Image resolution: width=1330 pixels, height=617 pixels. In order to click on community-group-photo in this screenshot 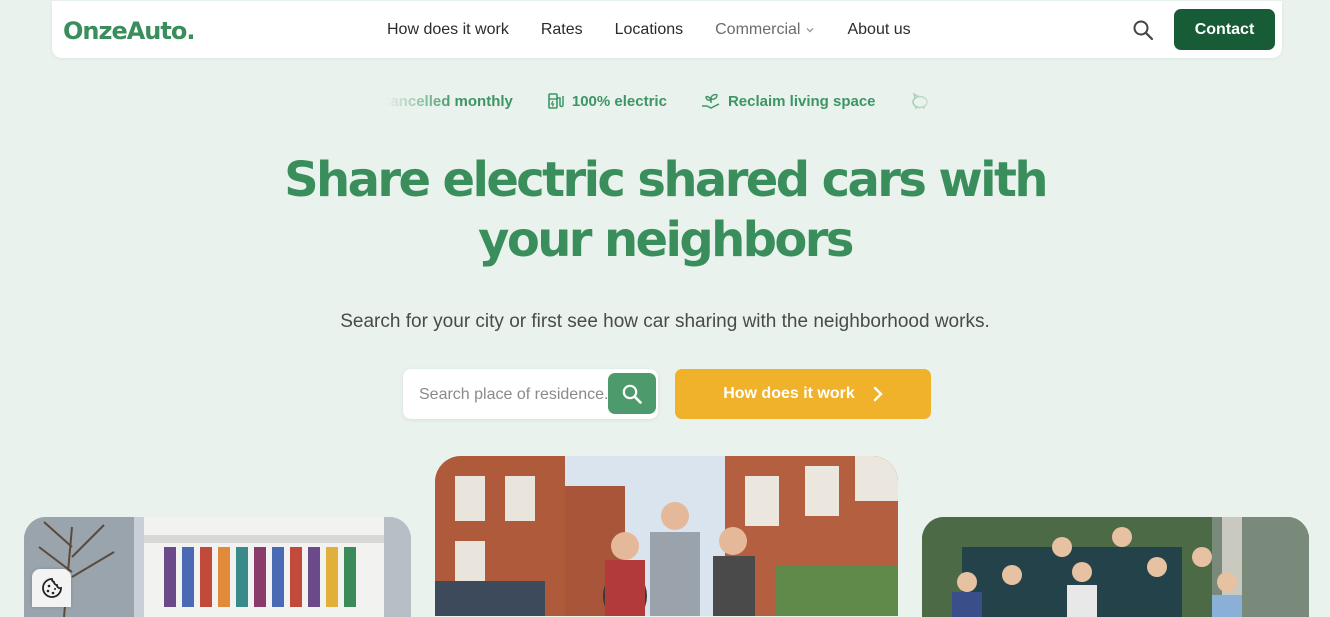, I will do `click(1115, 567)`.